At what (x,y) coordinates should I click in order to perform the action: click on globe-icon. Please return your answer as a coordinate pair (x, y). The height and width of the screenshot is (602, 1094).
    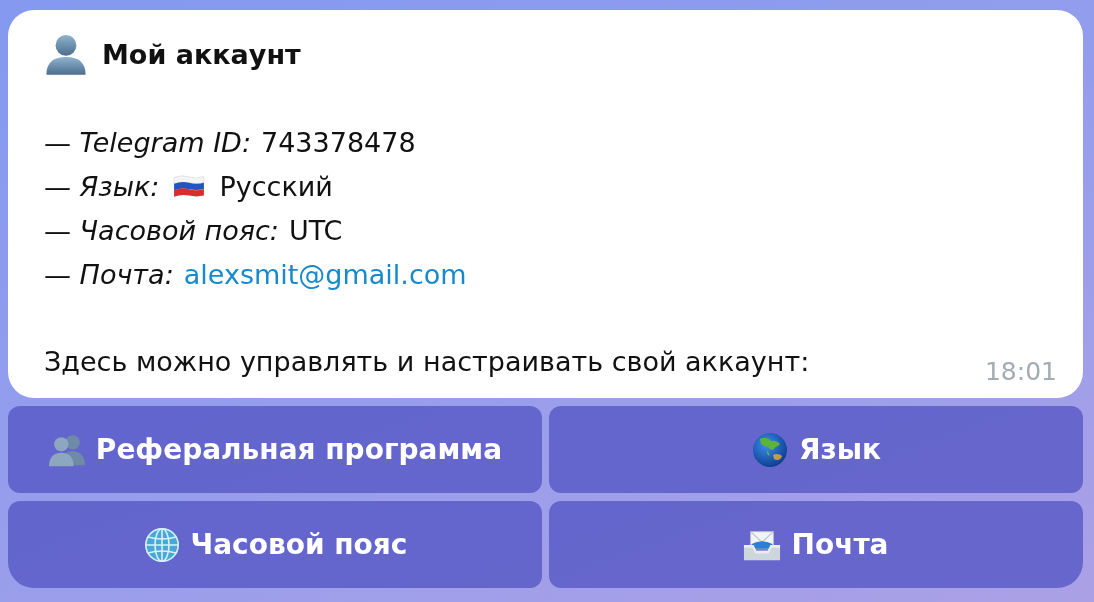
    Looking at the image, I should click on (769, 449).